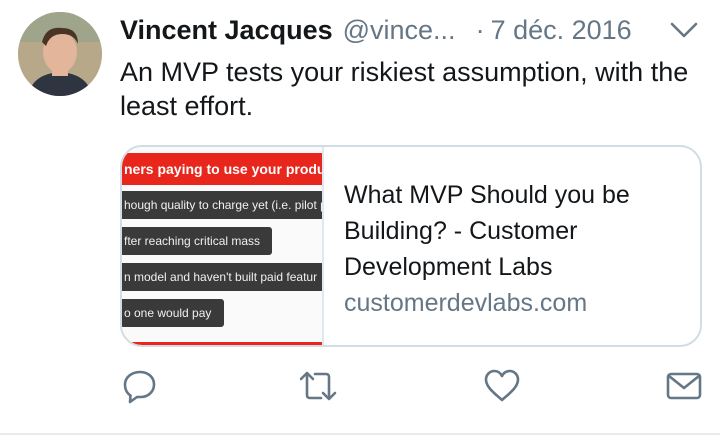  What do you see at coordinates (222, 277) in the screenshot?
I see `card-image-pill: n model and haven't built paid featur` at bounding box center [222, 277].